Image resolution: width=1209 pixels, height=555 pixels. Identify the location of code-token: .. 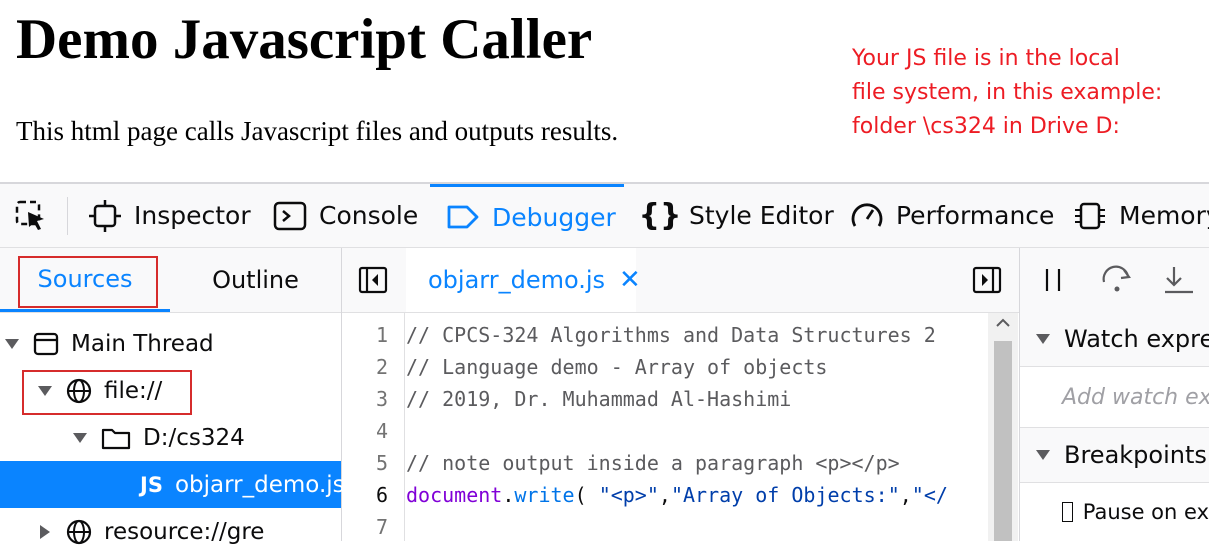
(508, 495).